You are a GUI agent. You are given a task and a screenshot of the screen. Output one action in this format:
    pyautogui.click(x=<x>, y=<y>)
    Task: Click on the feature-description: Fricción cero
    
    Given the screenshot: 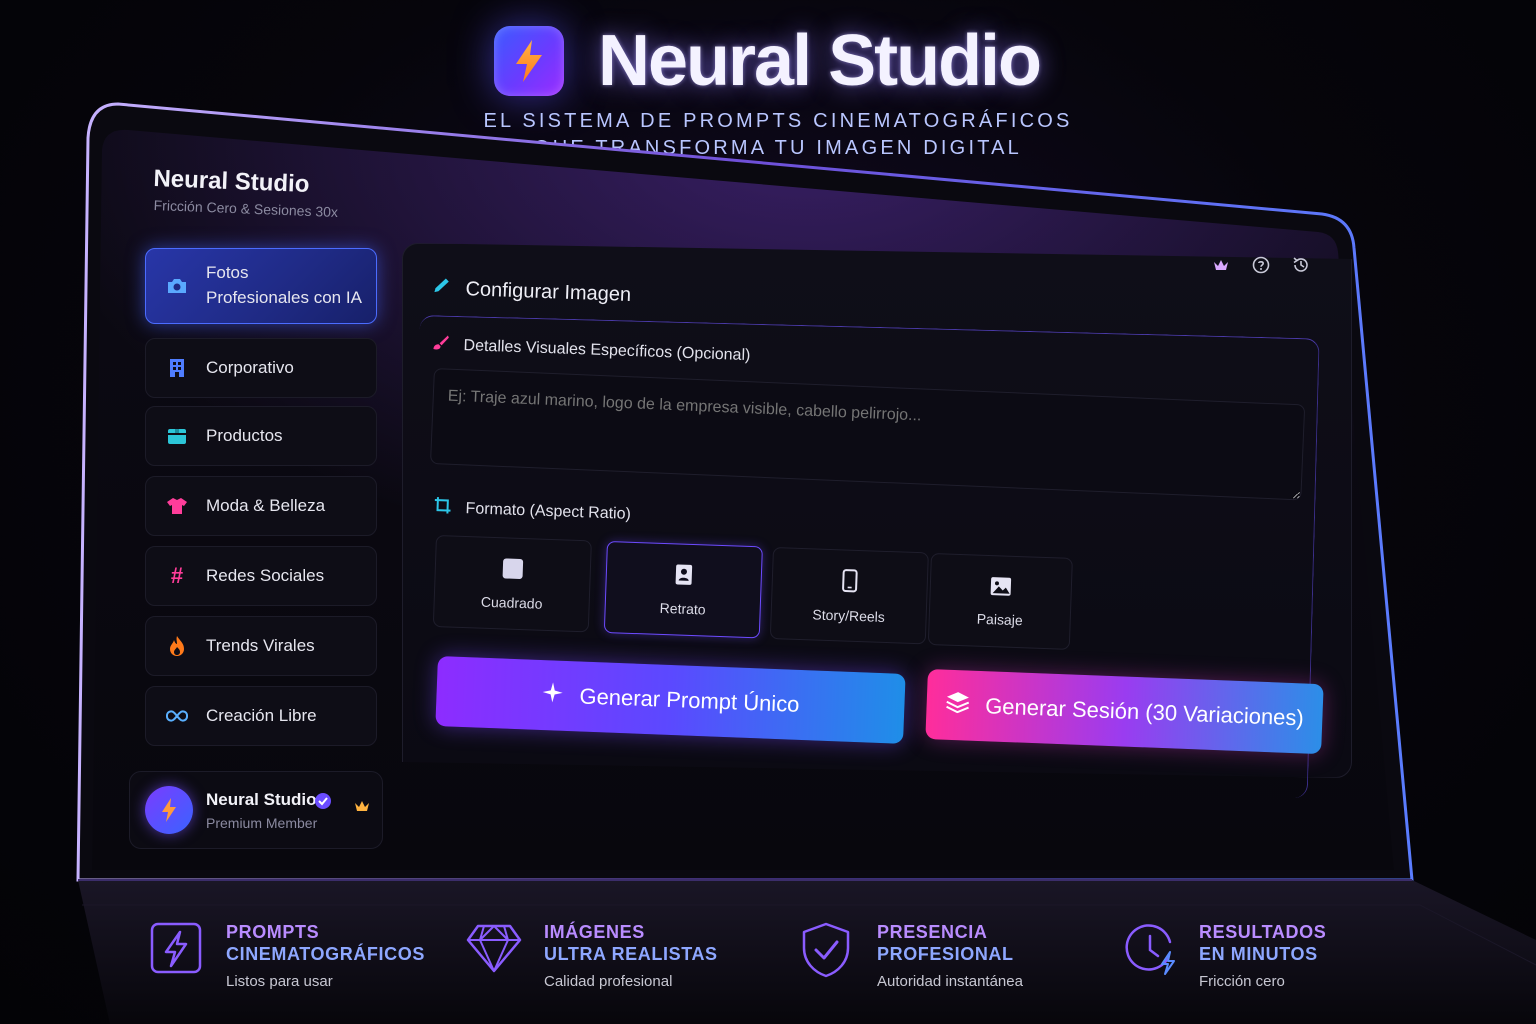 What is the action you would take?
    pyautogui.click(x=1242, y=981)
    